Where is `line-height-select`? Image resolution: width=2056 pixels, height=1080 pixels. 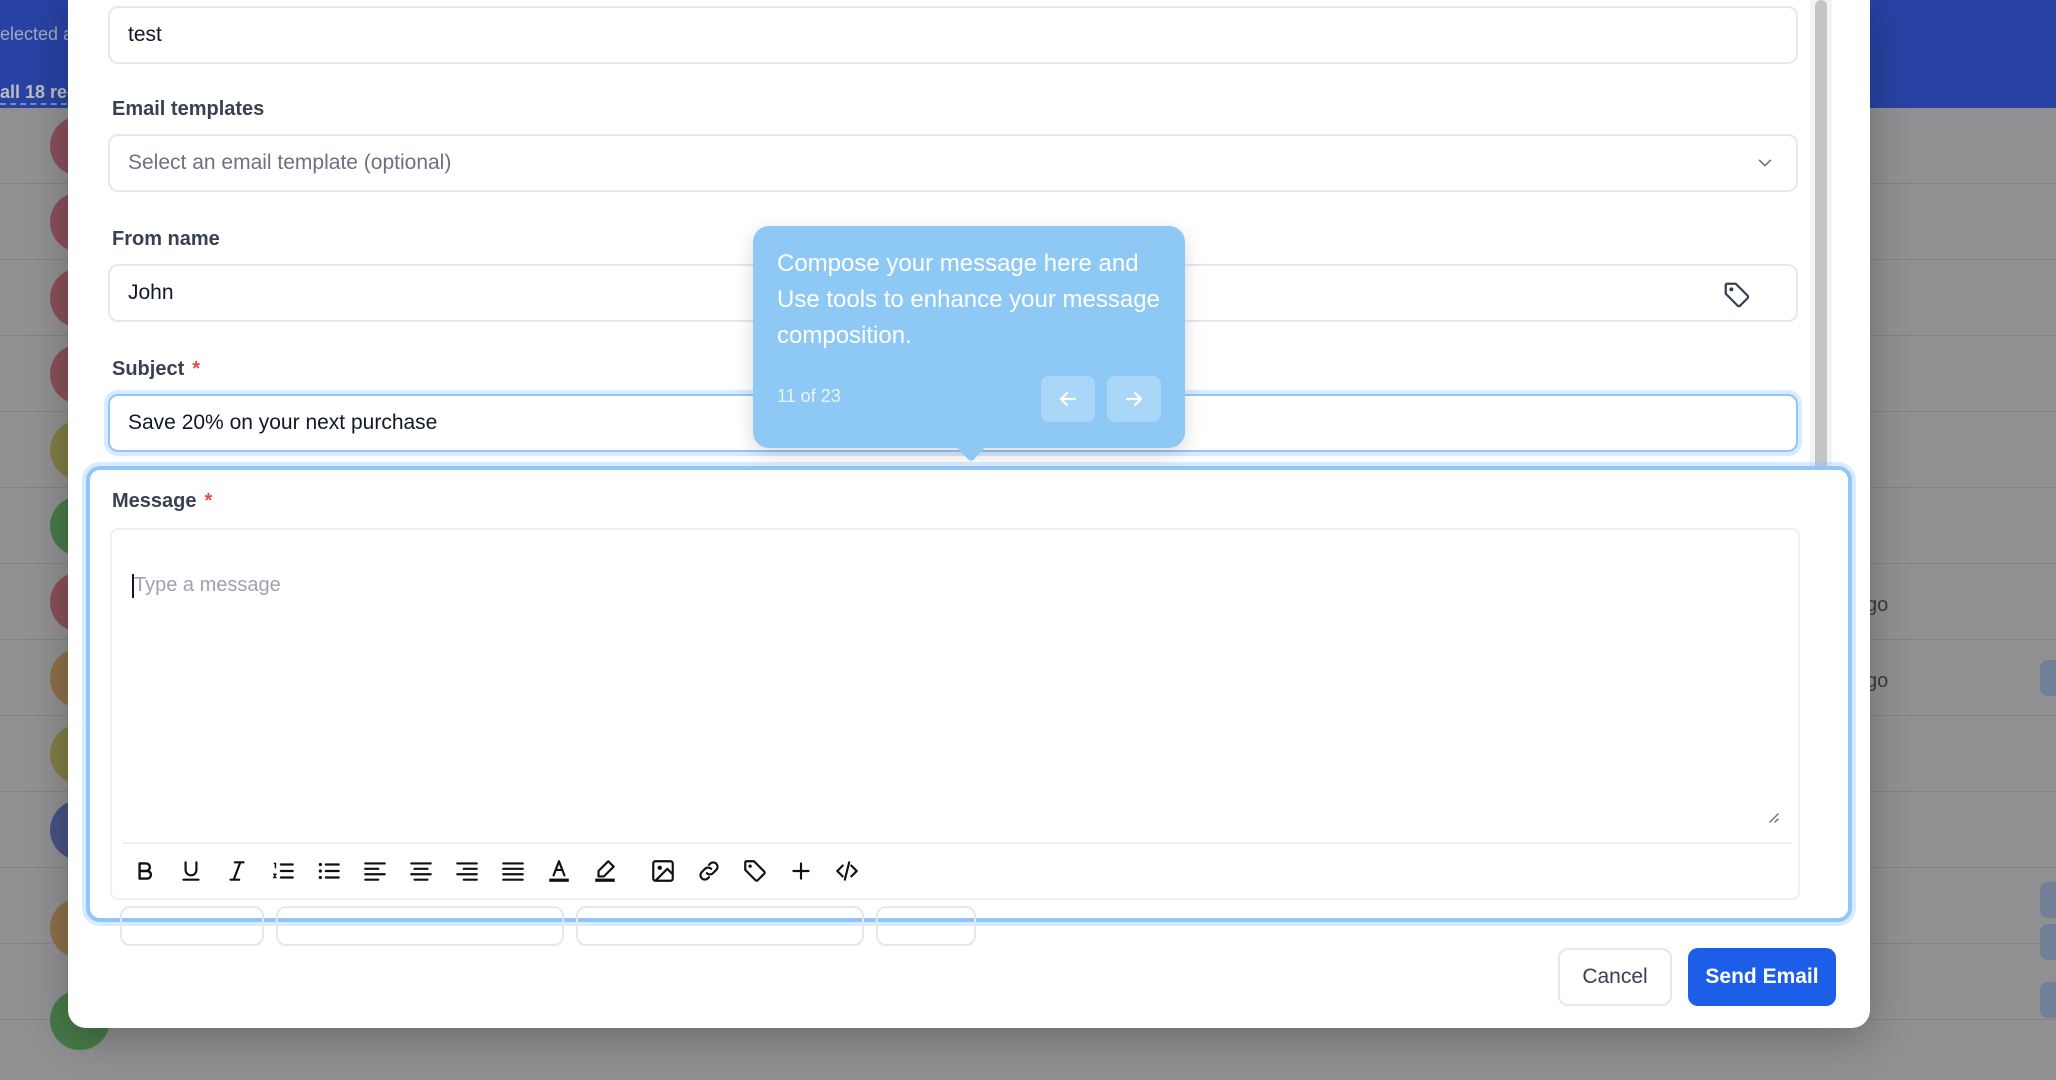 line-height-select is located at coordinates (926, 926).